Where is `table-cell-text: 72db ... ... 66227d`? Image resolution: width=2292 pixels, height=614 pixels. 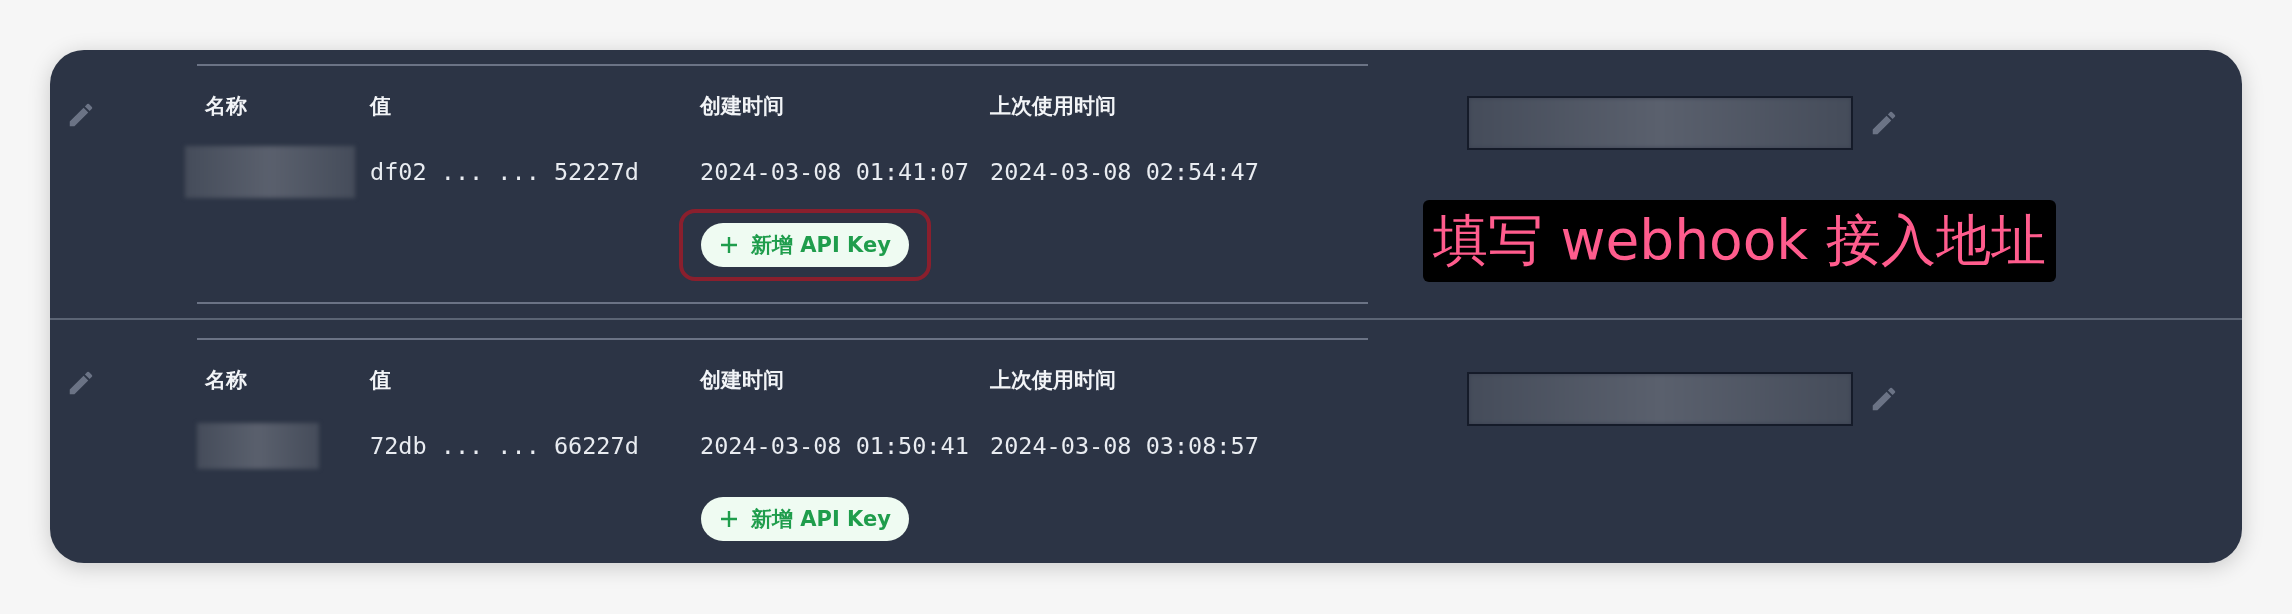 table-cell-text: 72db ... ... 66227d is located at coordinates (504, 446).